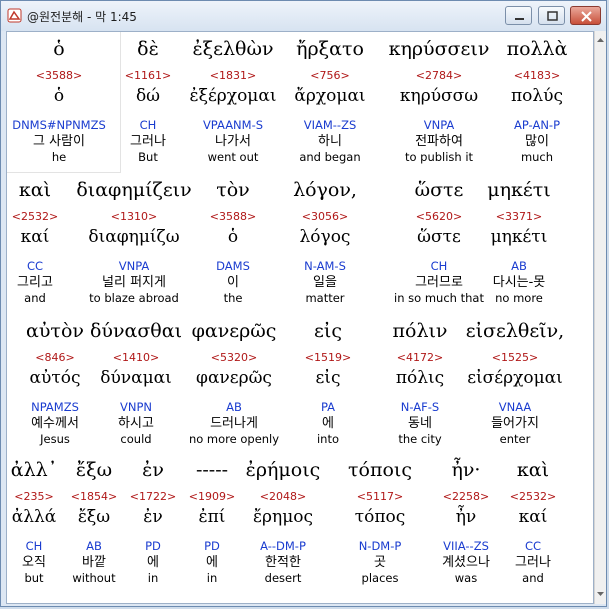 Image resolution: width=609 pixels, height=609 pixels. I want to click on lemma-word: ἄρχομαι, so click(330, 96).